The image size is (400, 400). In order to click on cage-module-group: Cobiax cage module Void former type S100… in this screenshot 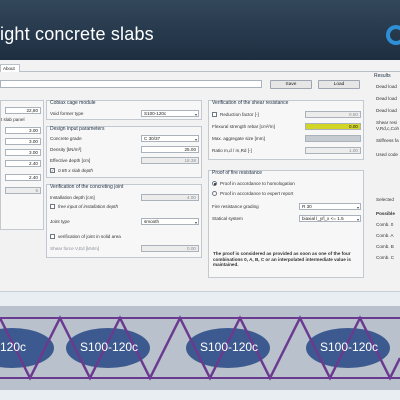, I will do `click(124, 110)`.